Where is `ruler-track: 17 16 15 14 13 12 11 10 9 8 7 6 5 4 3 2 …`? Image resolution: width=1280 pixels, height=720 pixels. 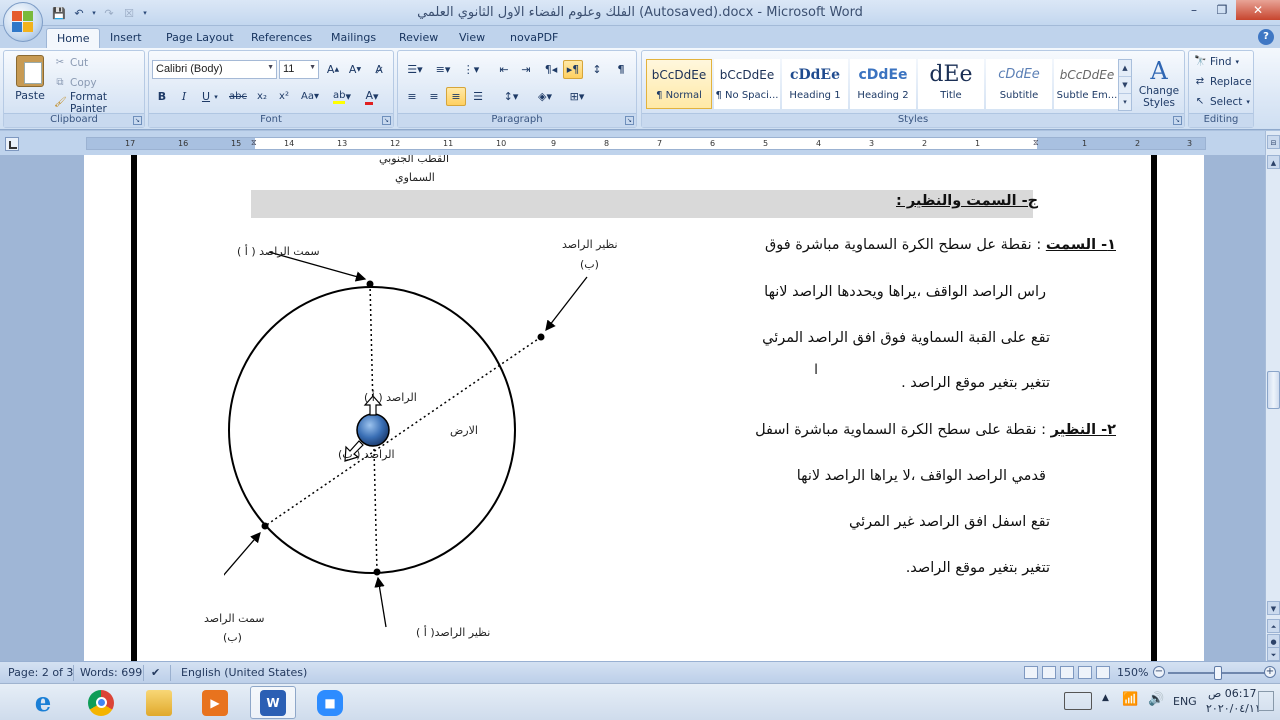
ruler-track: 17 16 15 14 13 12 11 10 9 8 7 6 5 4 3 2 … is located at coordinates (646, 143).